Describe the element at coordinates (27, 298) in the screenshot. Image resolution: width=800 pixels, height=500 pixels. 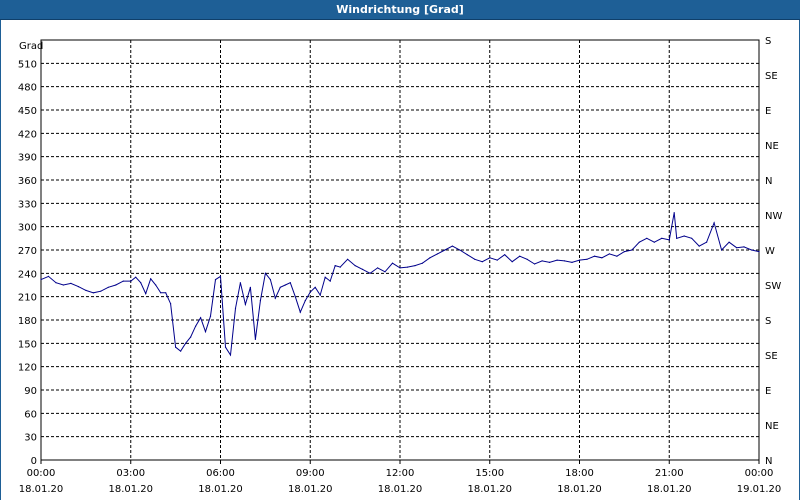
I see `y-tick-label: 210` at that location.